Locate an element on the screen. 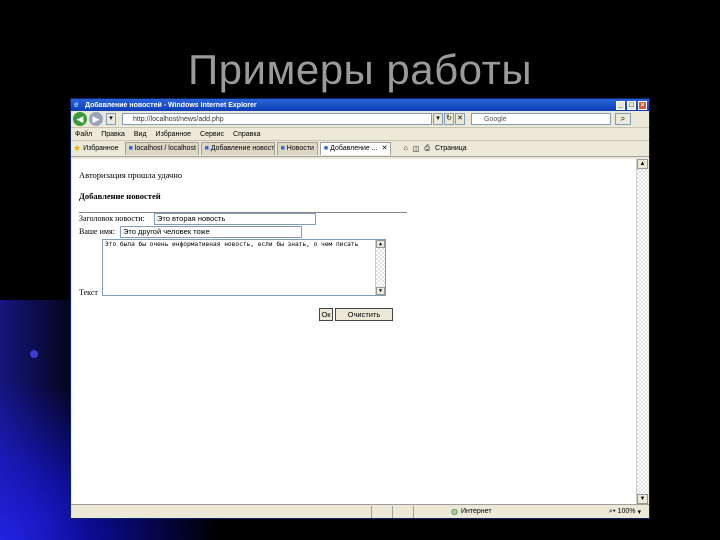  name-label: Ваше имя: is located at coordinates (97, 231).